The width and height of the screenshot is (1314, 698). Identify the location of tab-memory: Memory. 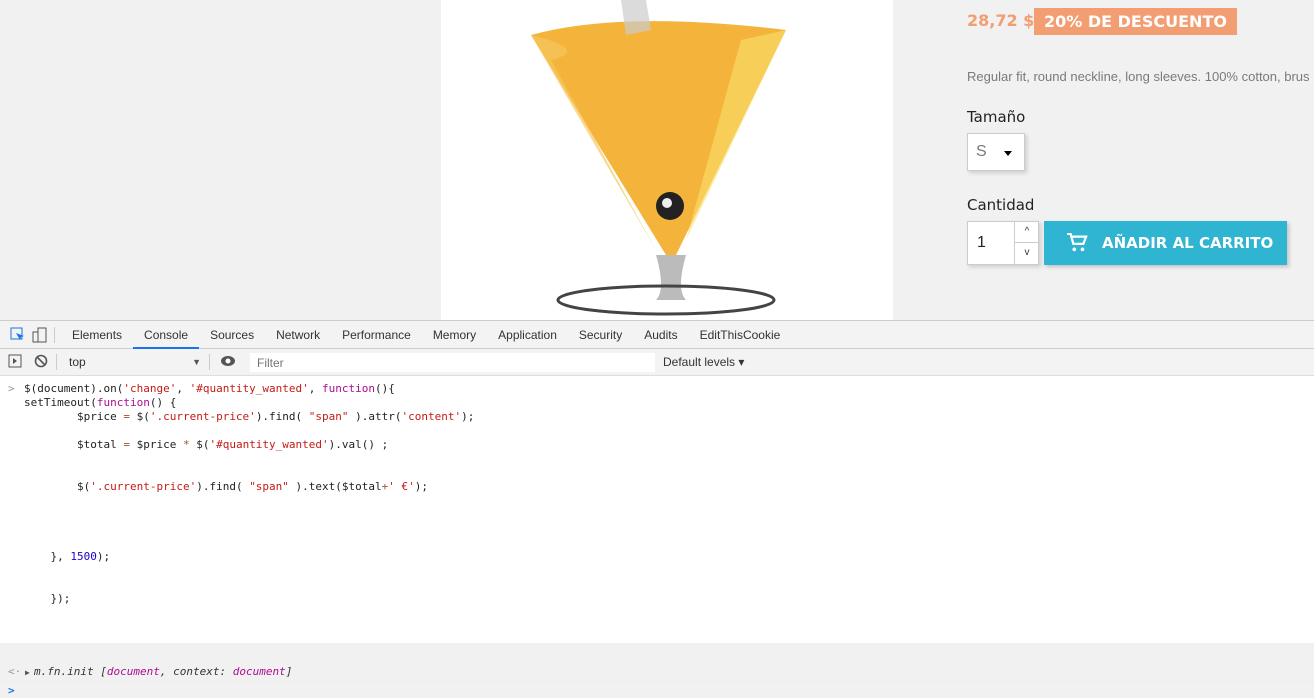
(454, 335).